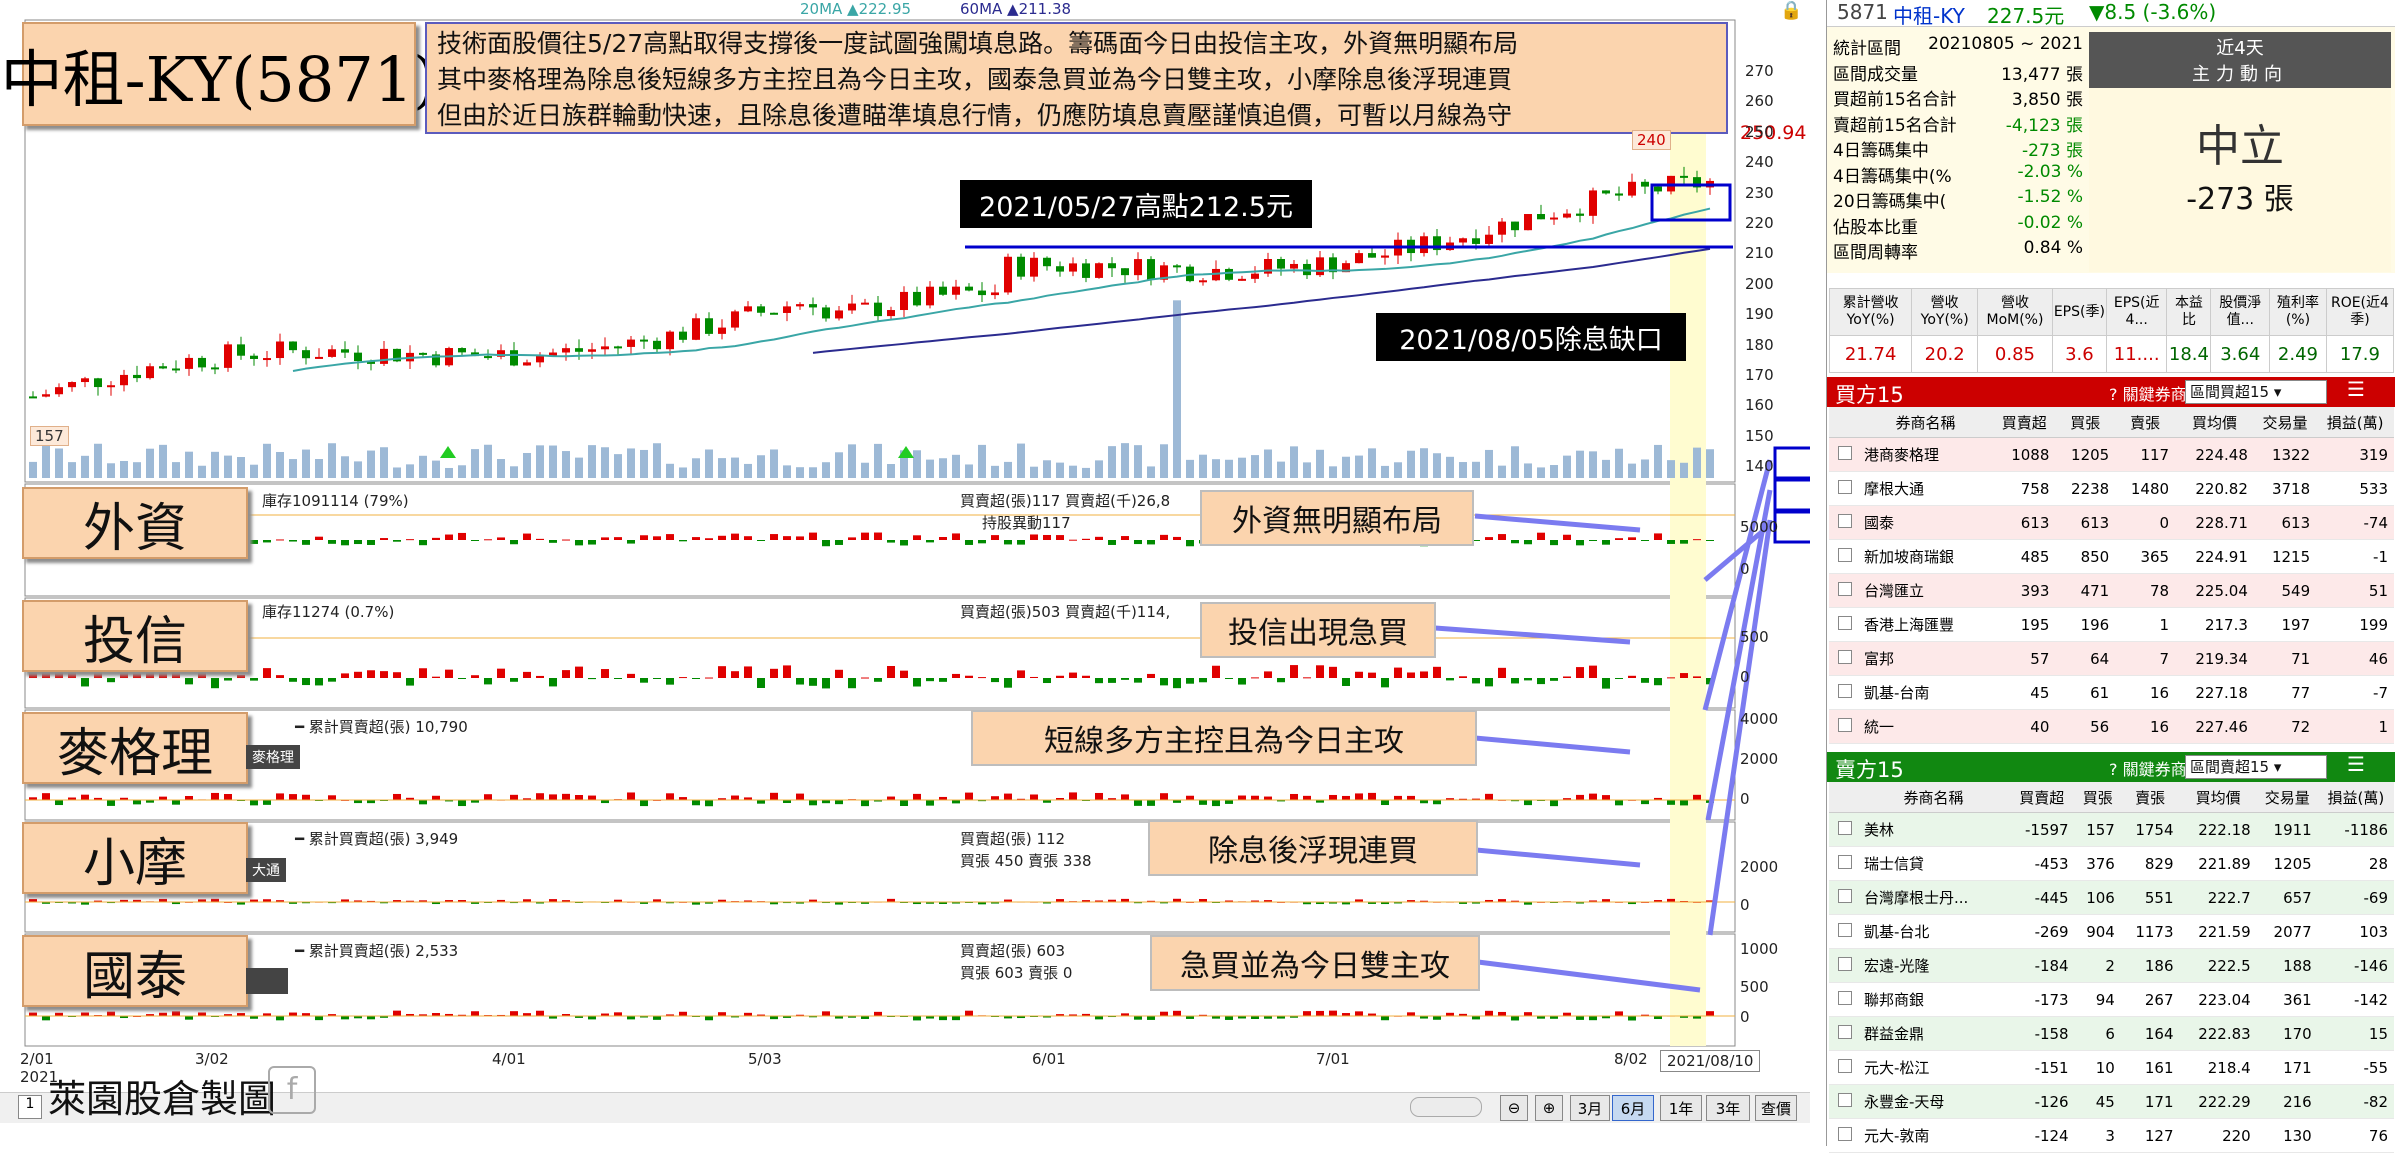  I want to click on broker-name: 瑞士信貸, so click(1933, 863).